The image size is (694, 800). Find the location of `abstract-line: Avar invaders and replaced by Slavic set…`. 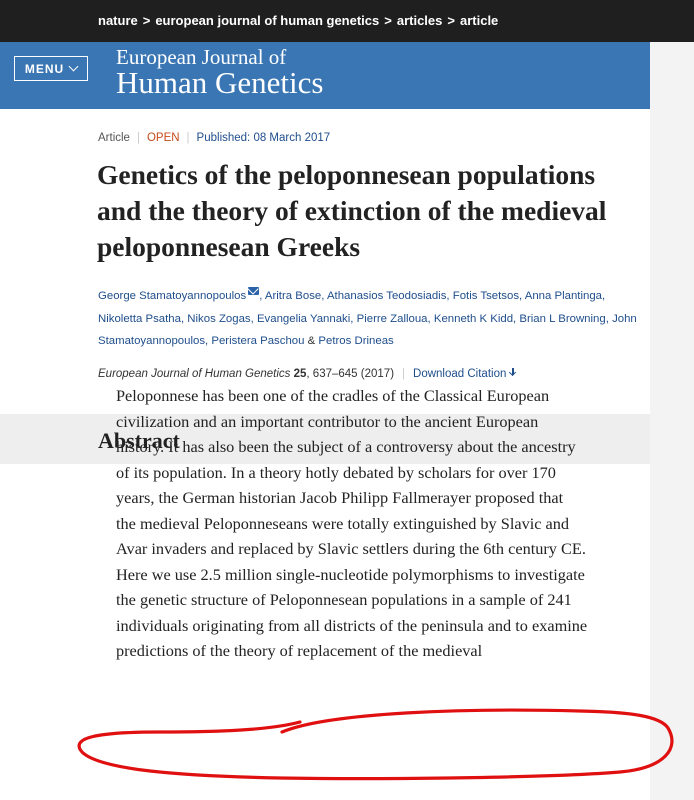

abstract-line: Avar invaders and replaced by Slavic set… is located at coordinates (351, 548).